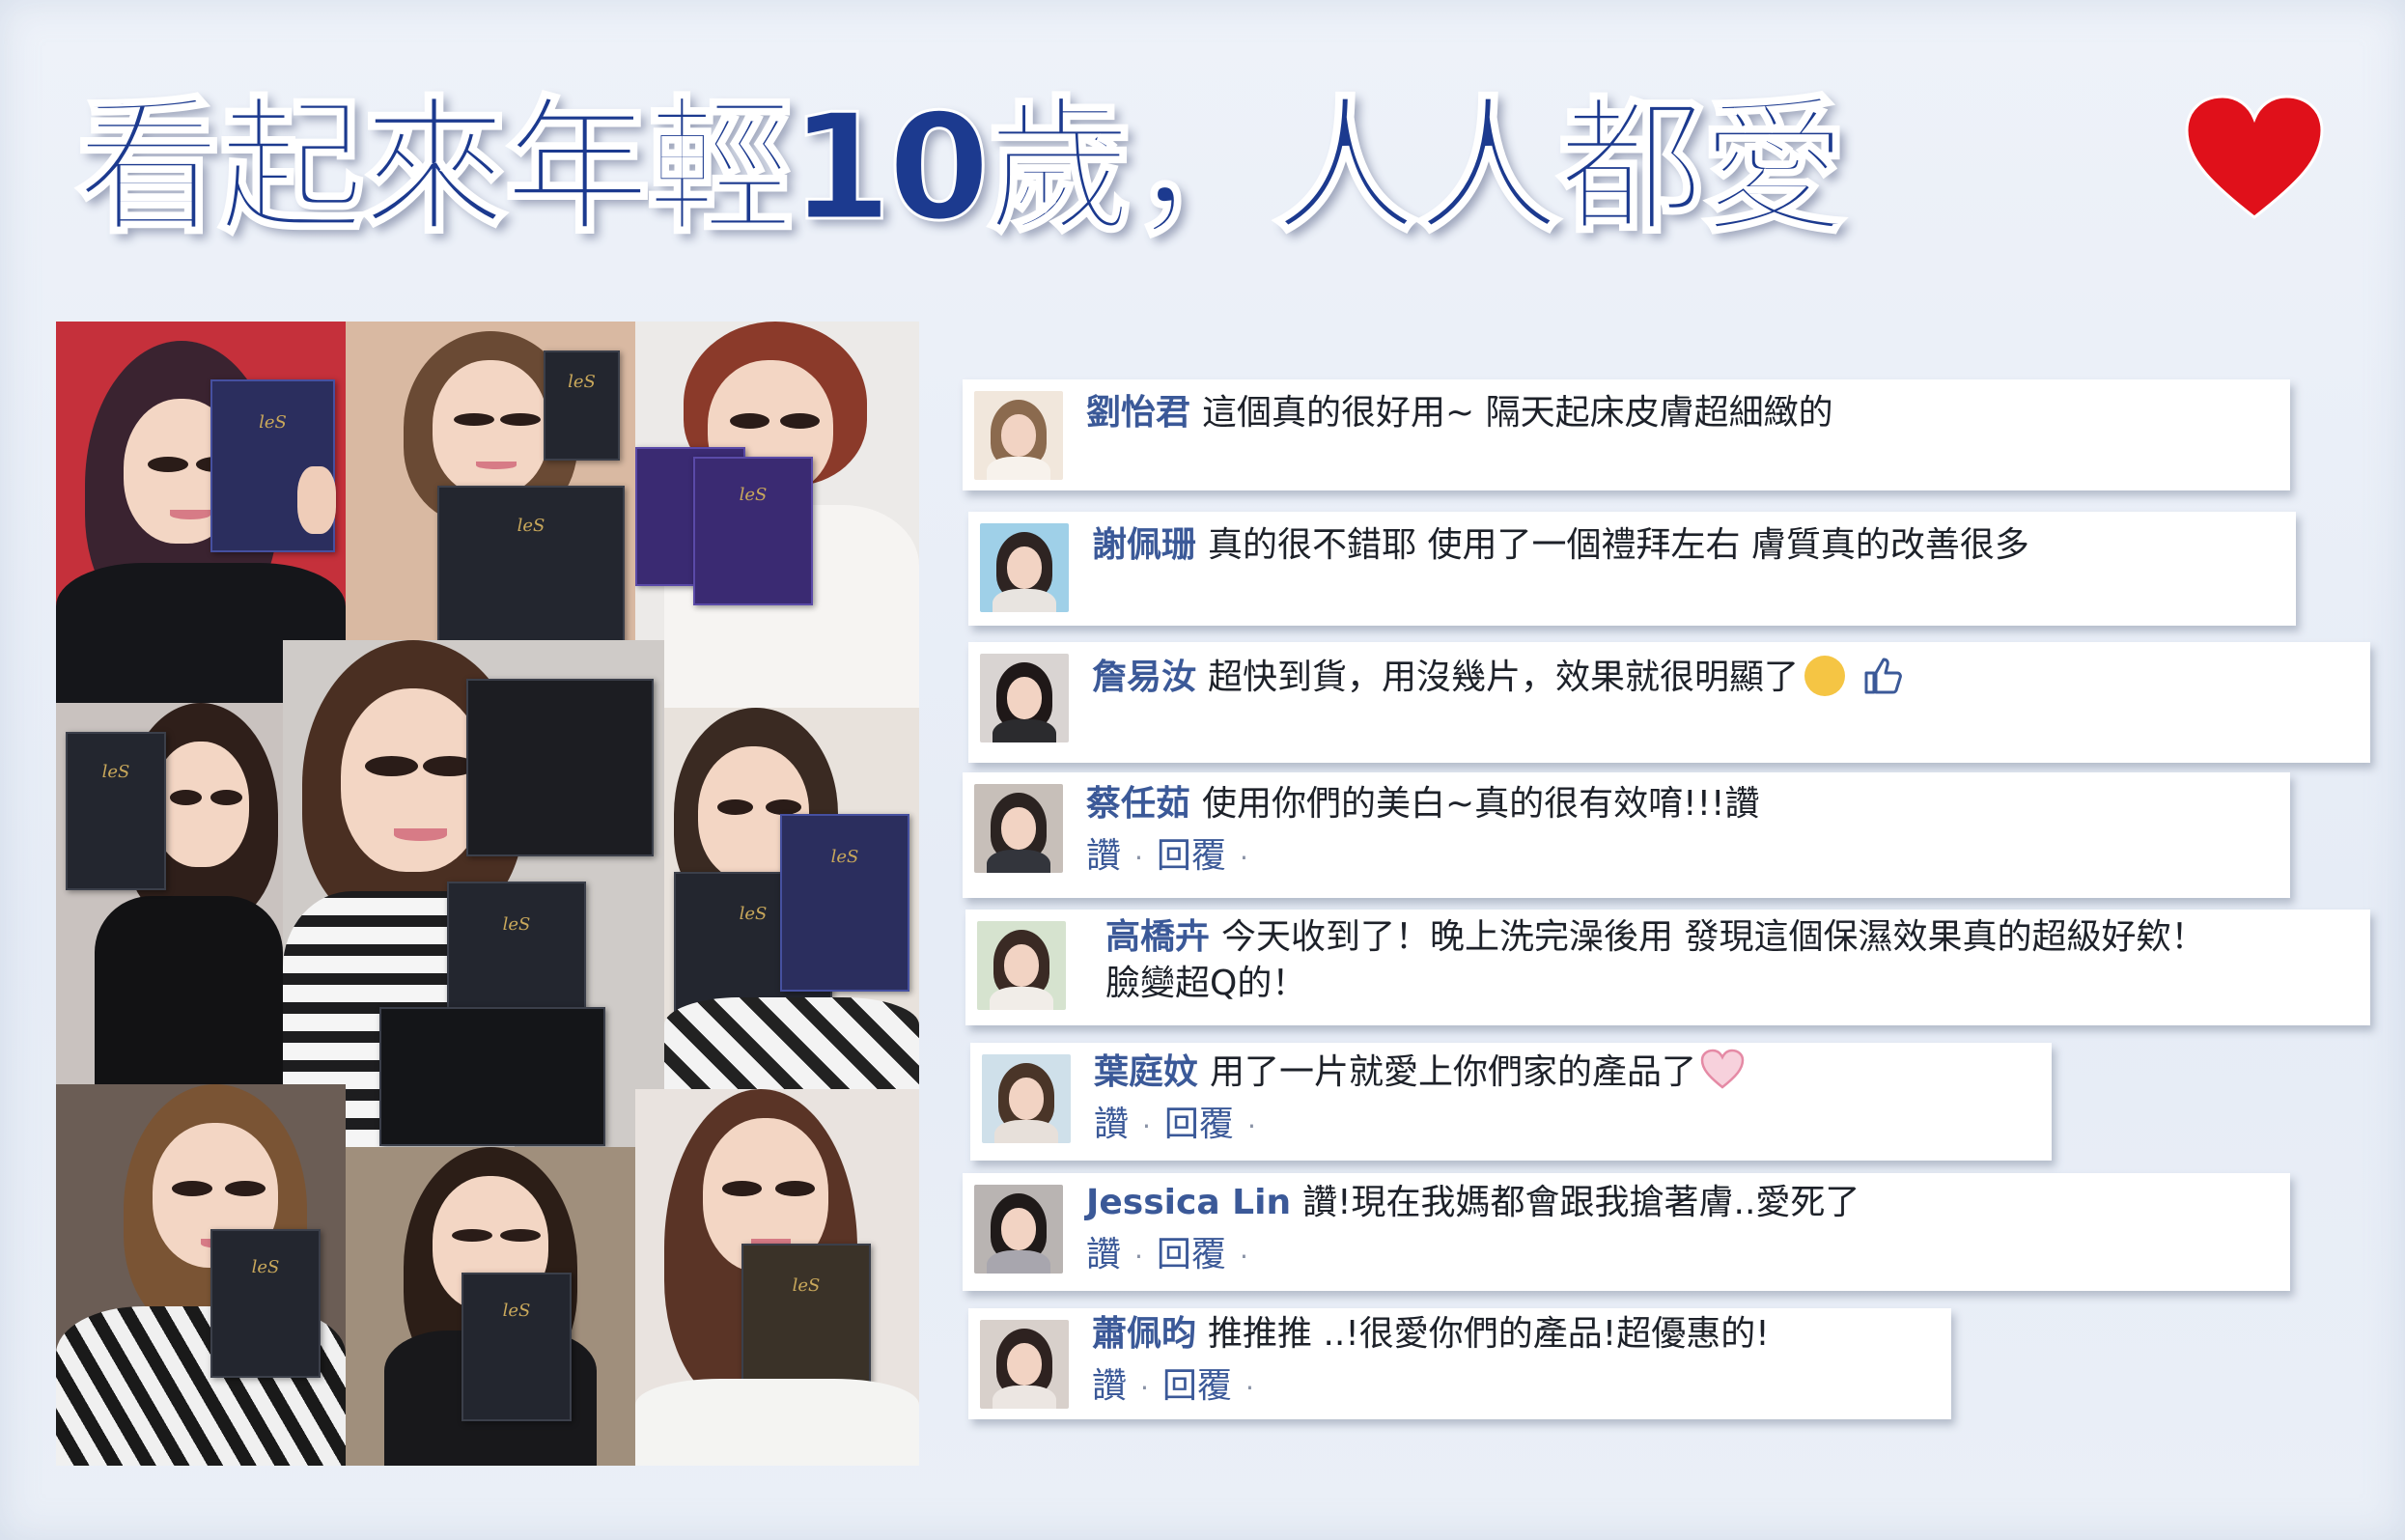  What do you see at coordinates (1667, 968) in the screenshot?
I see `comment-card: 高橋卉 今天收到了！晚上洗完澡後用 發現這個保濕效果真的超級好欸！ 臉變超Q的！` at bounding box center [1667, 968].